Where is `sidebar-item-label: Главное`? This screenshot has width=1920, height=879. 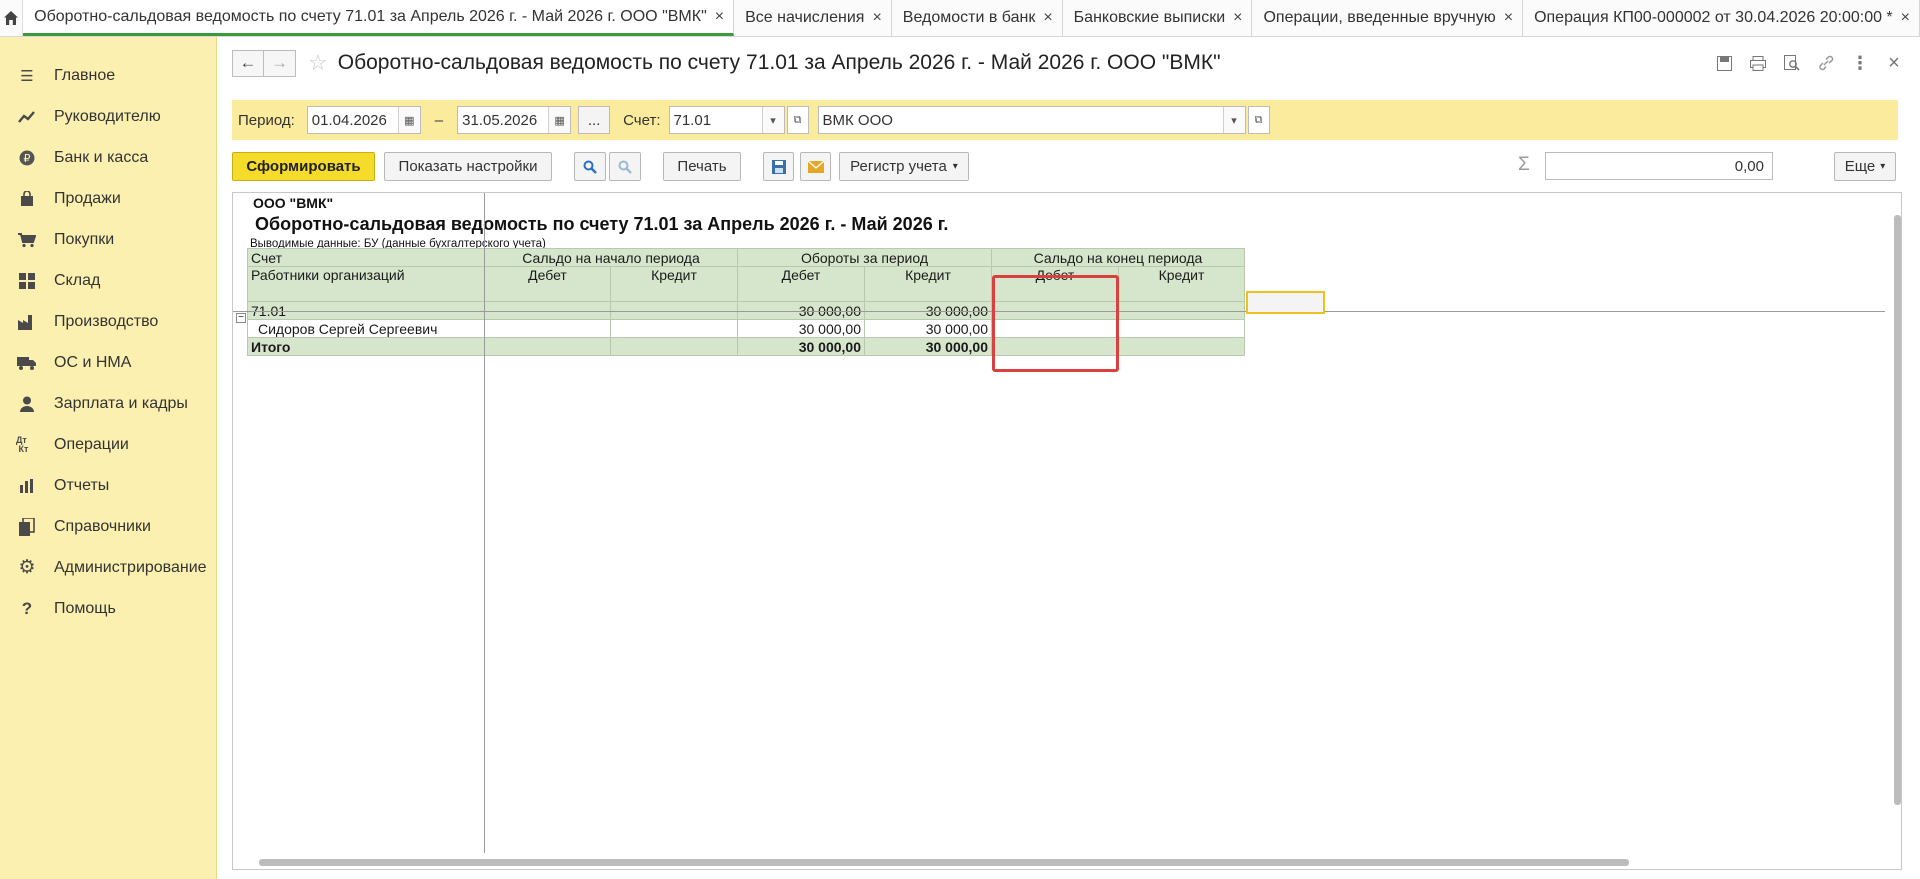 sidebar-item-label: Главное is located at coordinates (85, 75).